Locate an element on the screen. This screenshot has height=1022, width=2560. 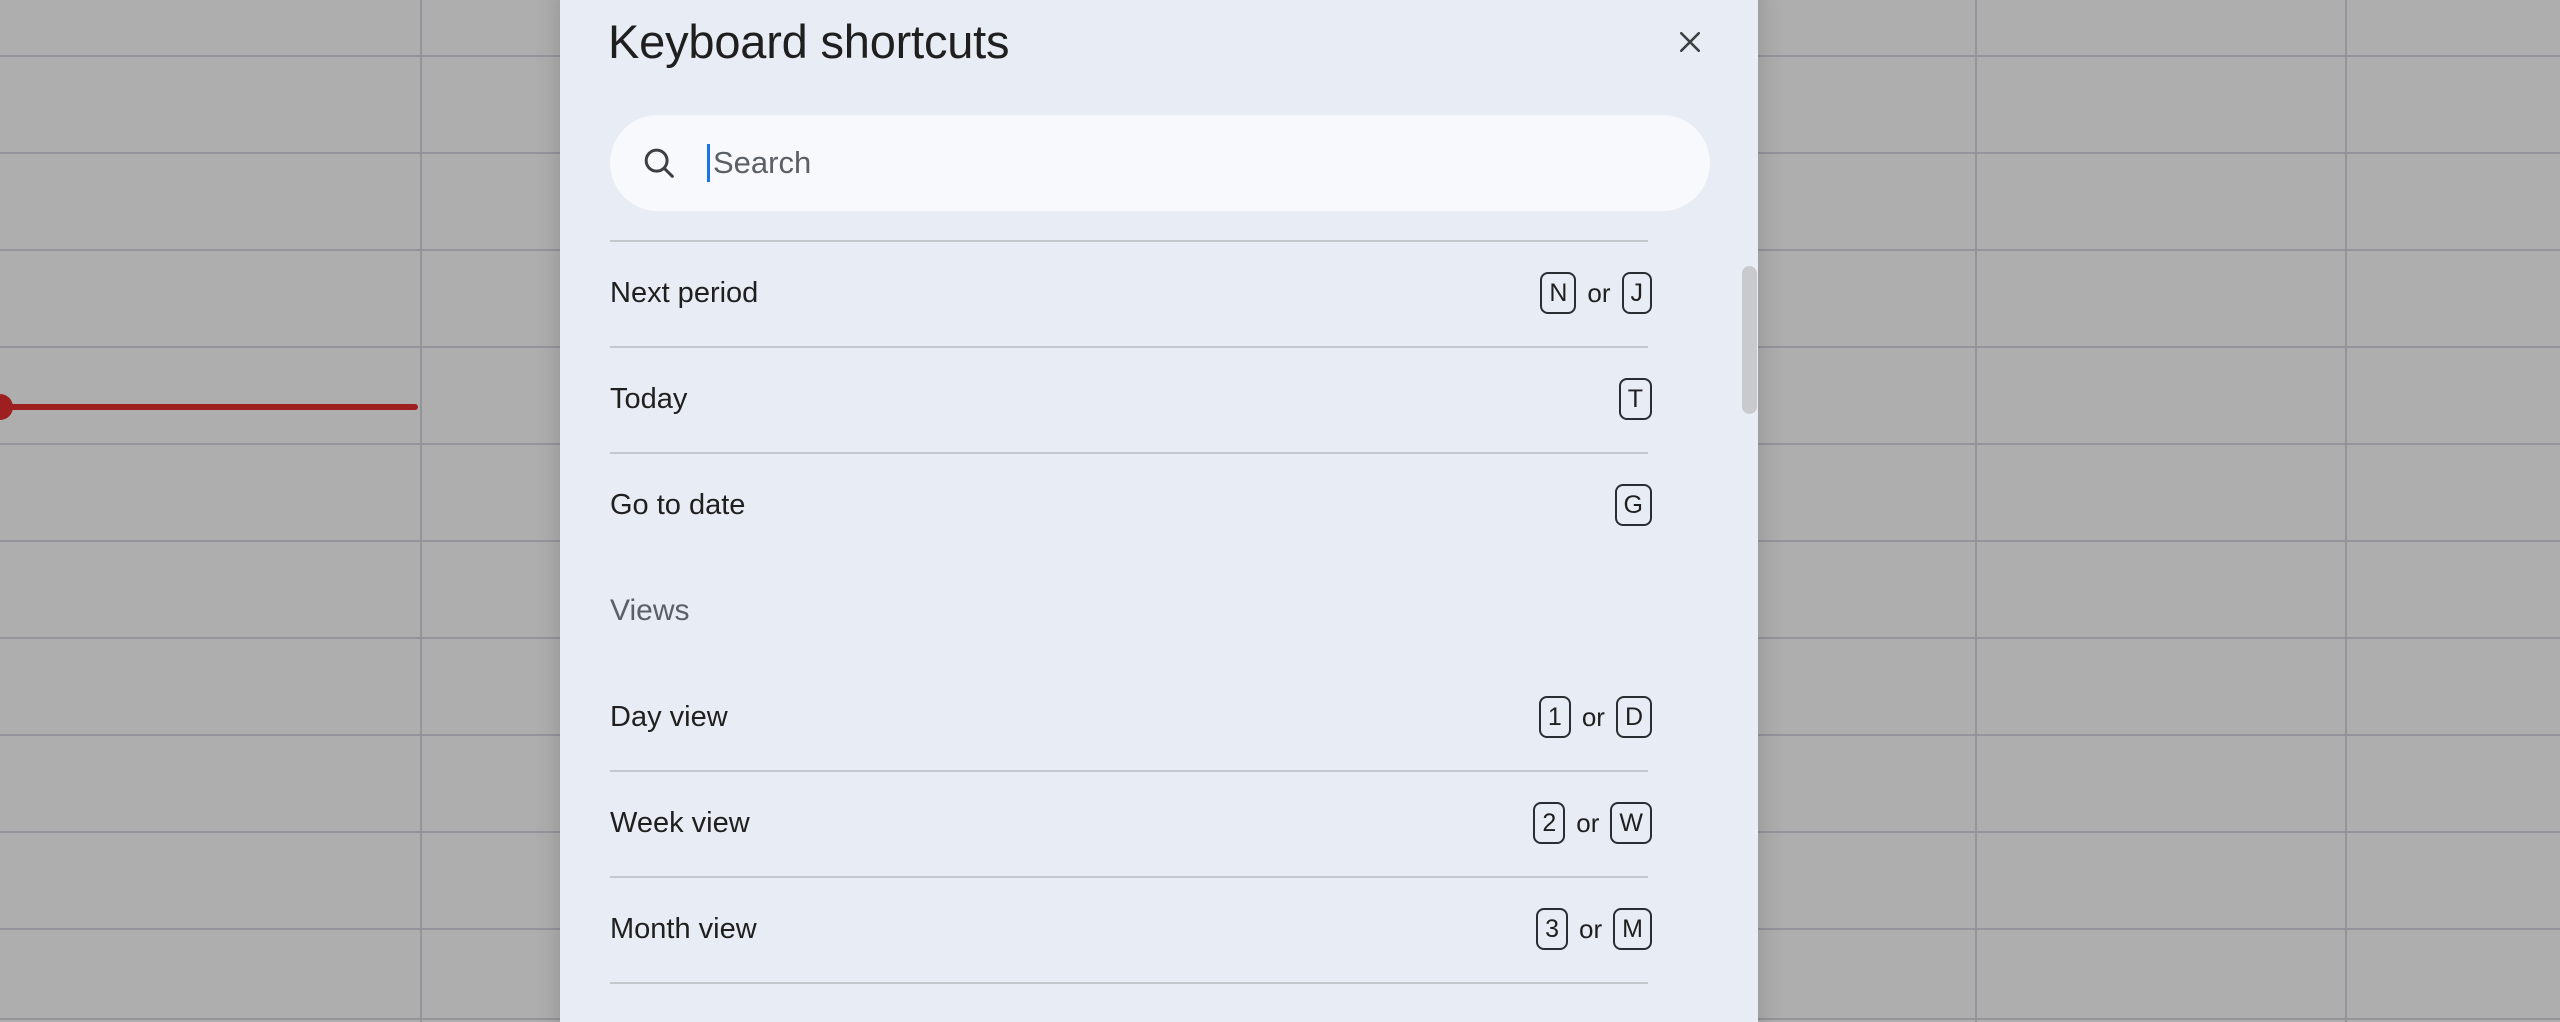
search-icon is located at coordinates (659, 163).